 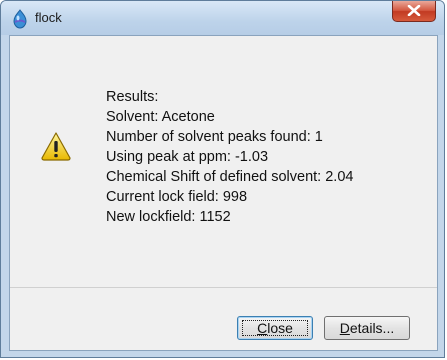 I want to click on close-mnemonic: C, so click(x=262, y=328).